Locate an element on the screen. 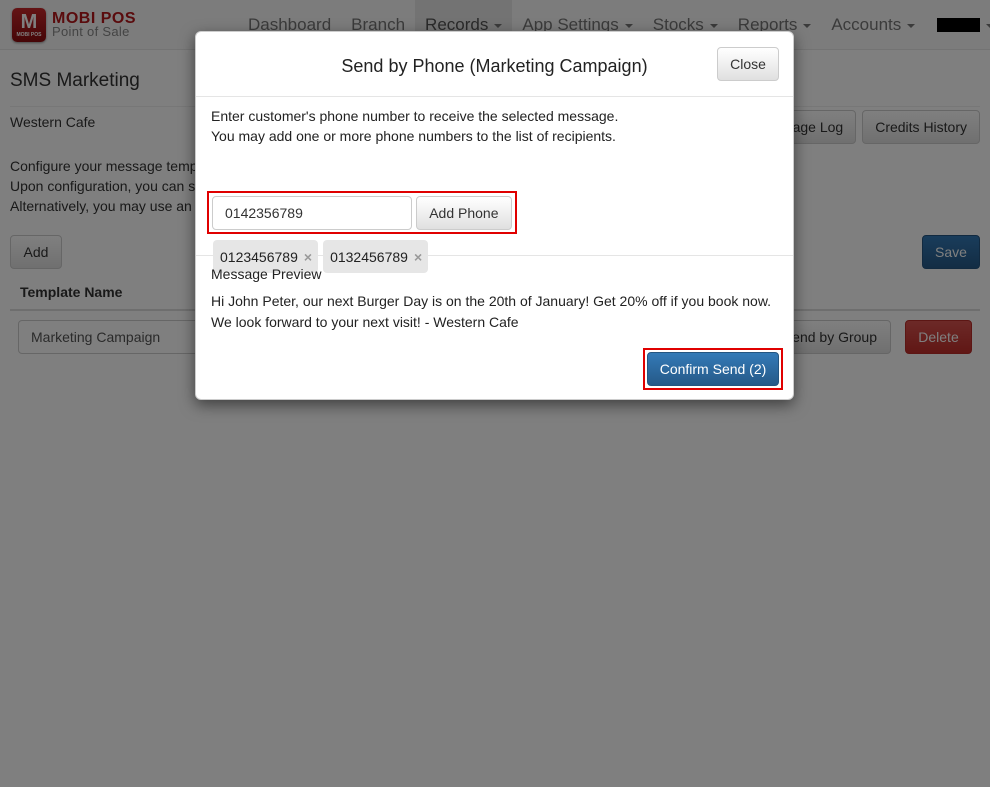 The width and height of the screenshot is (990, 787). confirm-send-button: Confirm Send (2) is located at coordinates (713, 369).